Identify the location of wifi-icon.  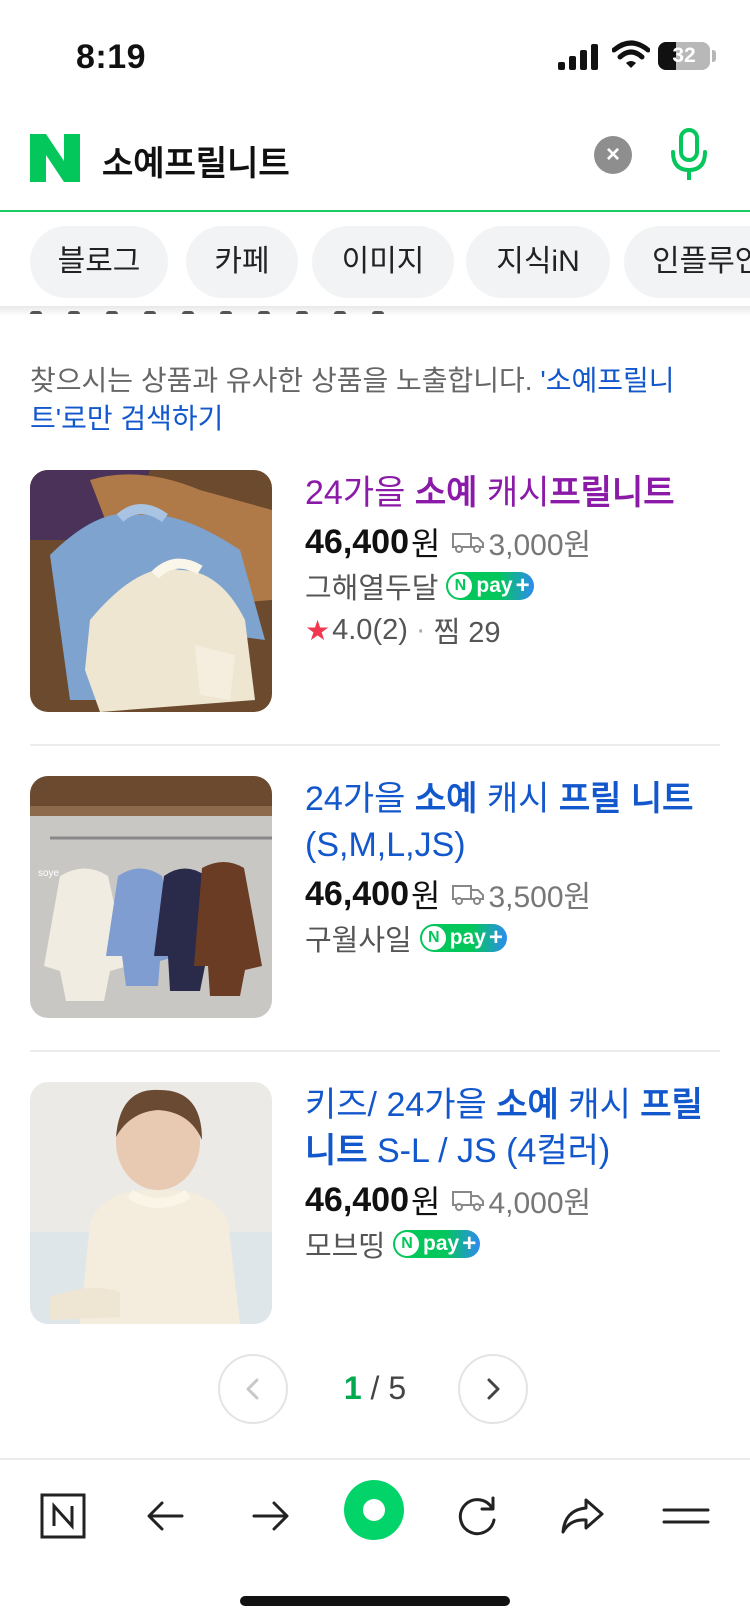
(631, 54).